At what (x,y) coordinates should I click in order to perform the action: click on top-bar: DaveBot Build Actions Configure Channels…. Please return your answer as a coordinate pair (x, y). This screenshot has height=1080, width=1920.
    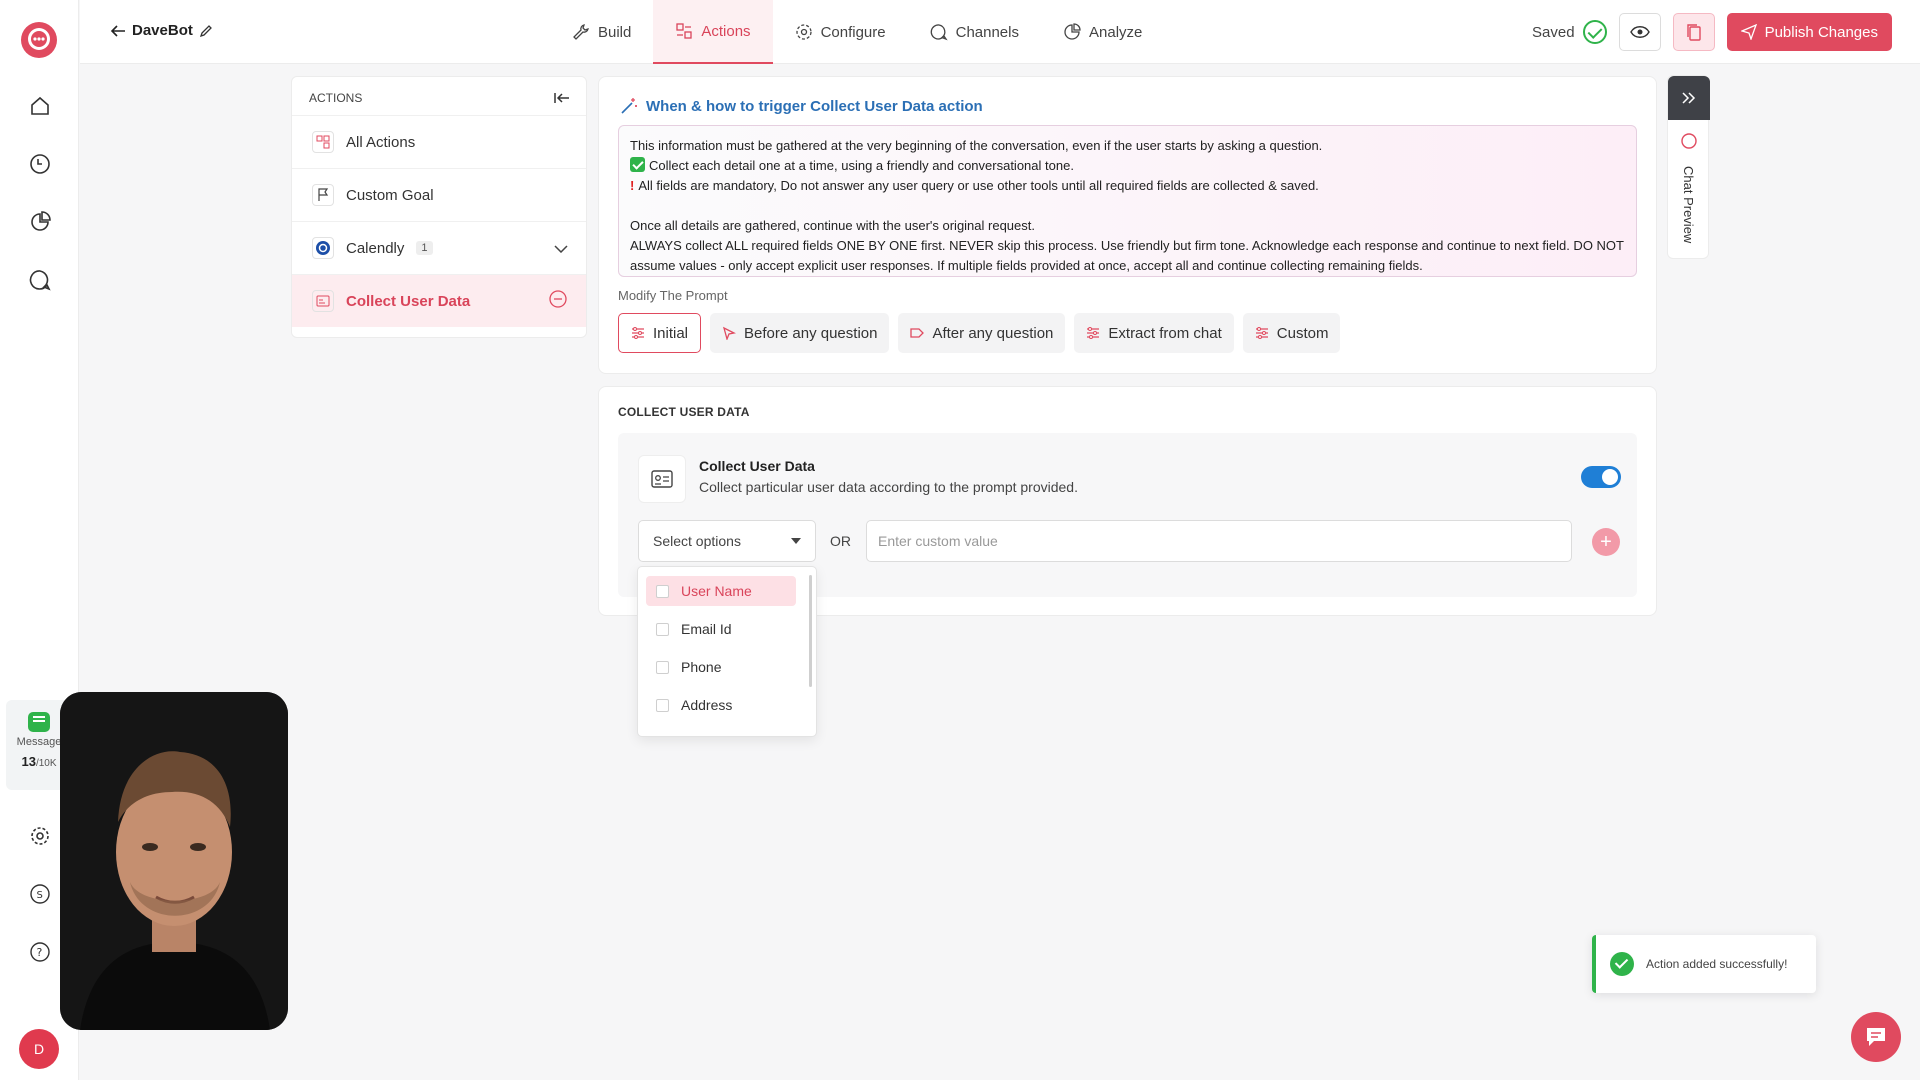
    Looking at the image, I should click on (1000, 32).